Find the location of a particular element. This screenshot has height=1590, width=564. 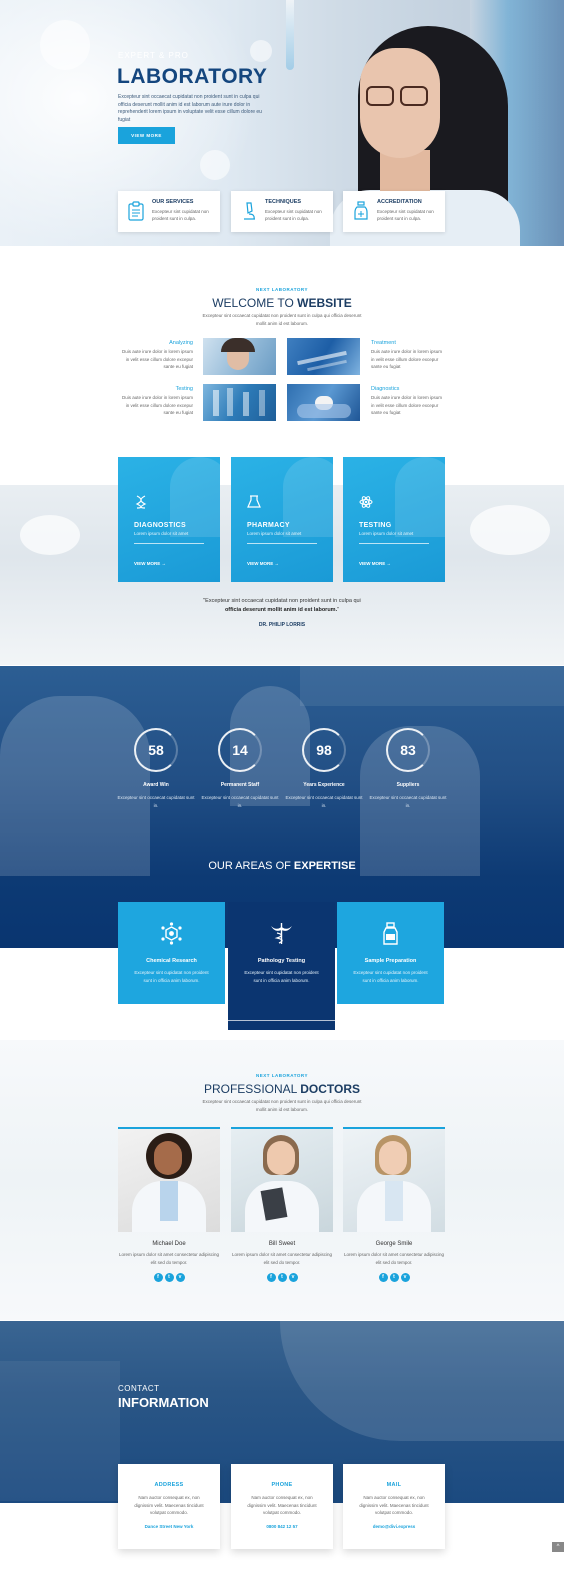

contact-card-title: MAIL is located at coordinates (394, 1485).